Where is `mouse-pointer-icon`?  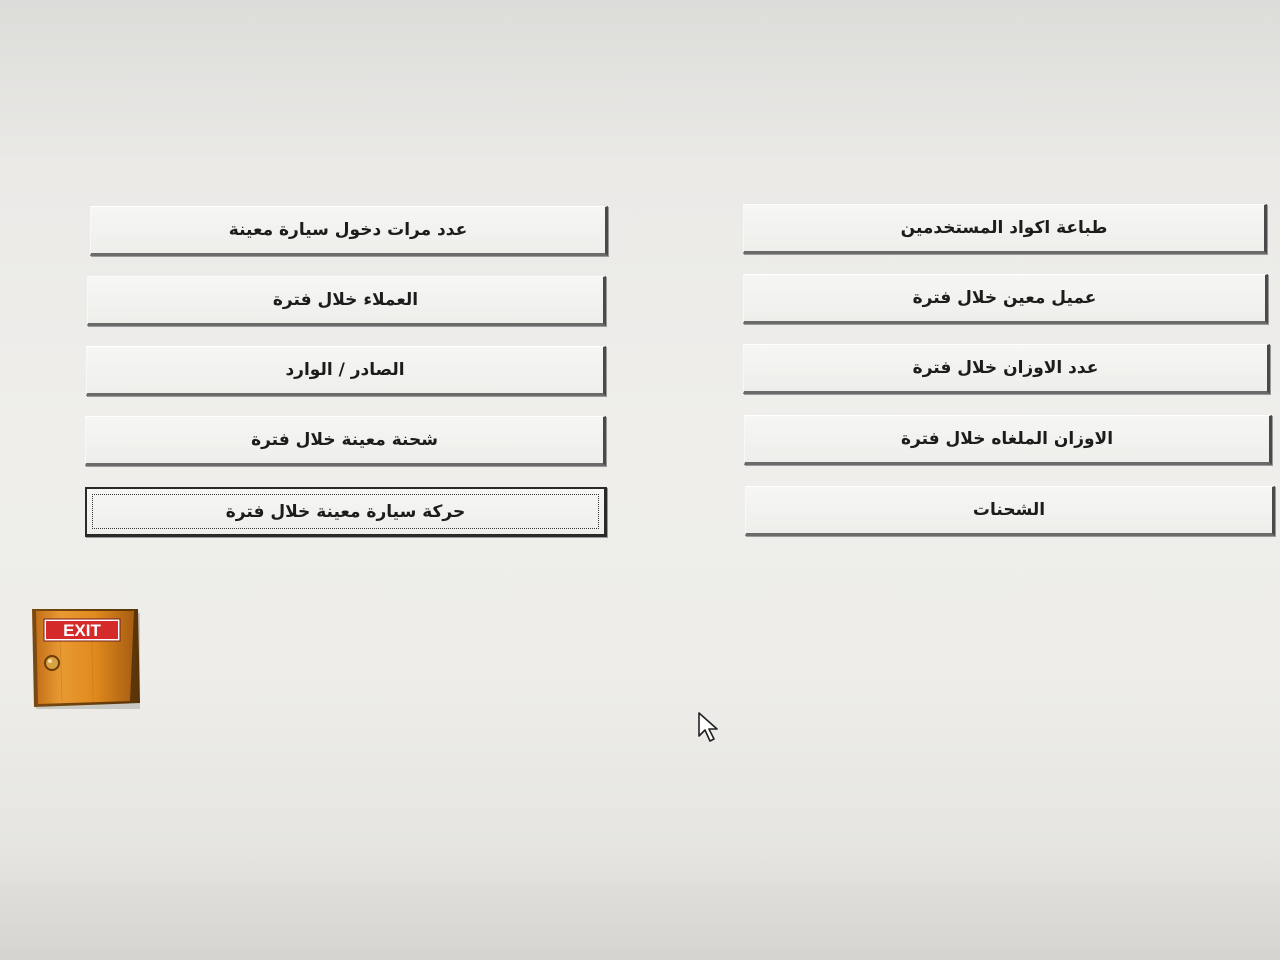 mouse-pointer-icon is located at coordinates (708, 727).